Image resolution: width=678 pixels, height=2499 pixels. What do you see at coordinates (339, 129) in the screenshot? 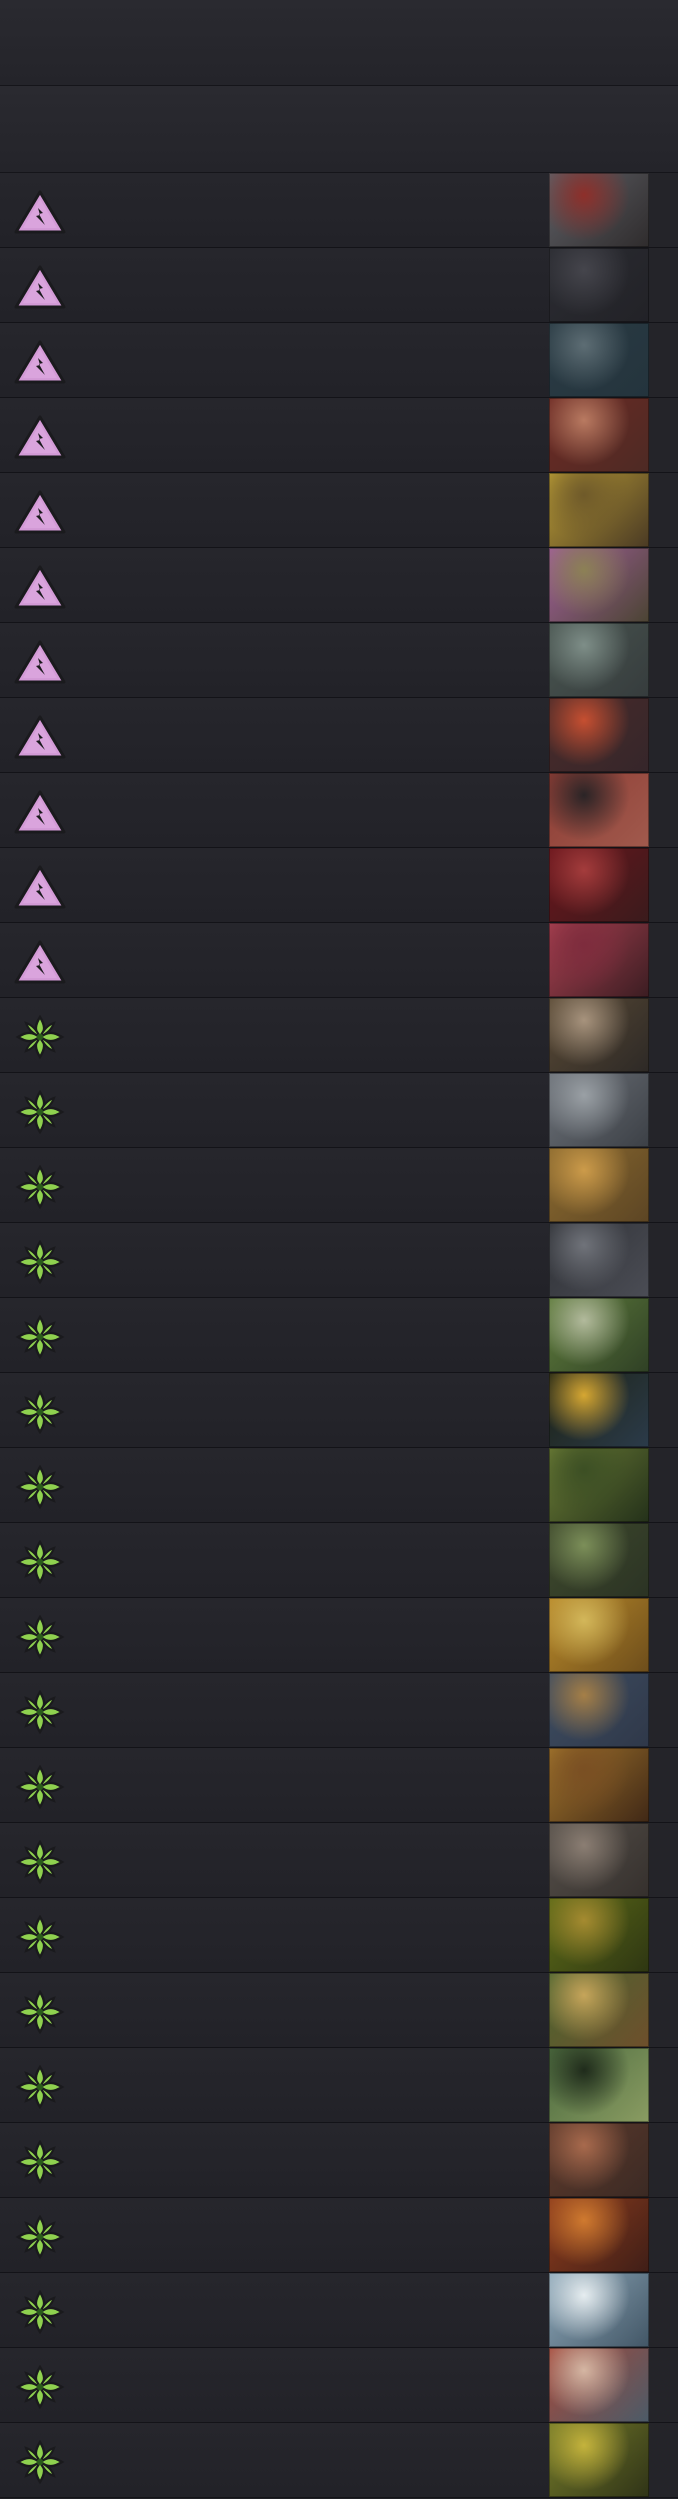
I see `second-header-band` at bounding box center [339, 129].